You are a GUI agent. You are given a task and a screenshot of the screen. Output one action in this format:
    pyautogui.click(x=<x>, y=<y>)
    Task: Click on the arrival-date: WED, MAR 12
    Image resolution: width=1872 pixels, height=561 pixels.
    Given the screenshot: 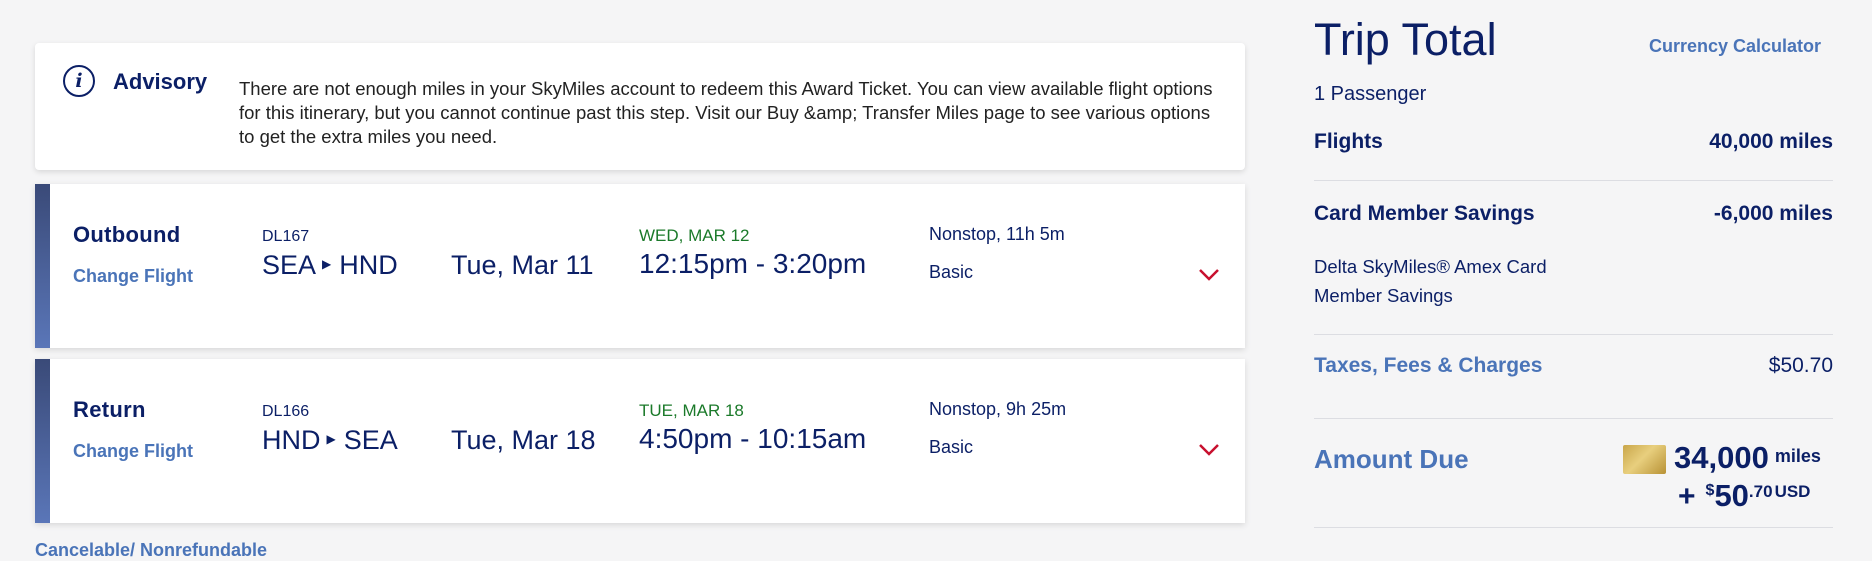 What is the action you would take?
    pyautogui.click(x=694, y=235)
    